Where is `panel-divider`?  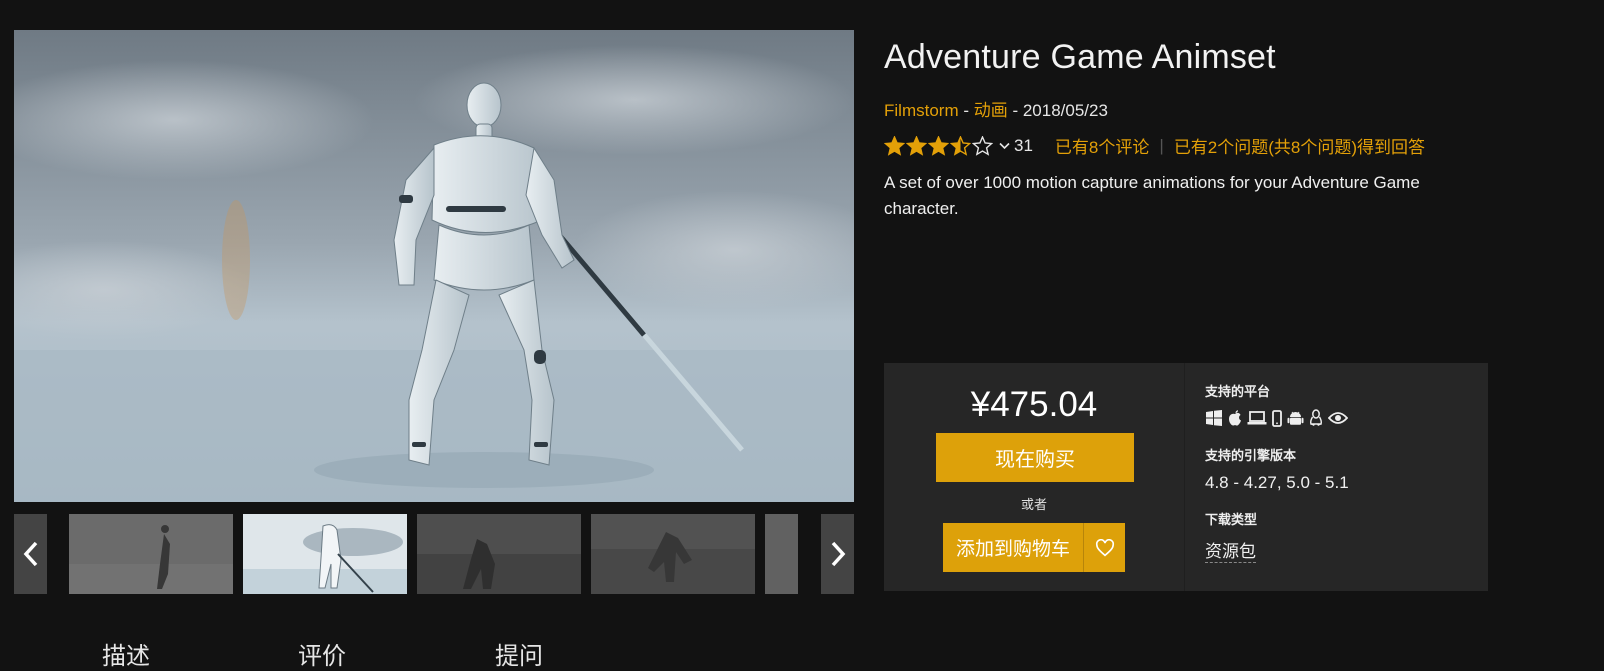
panel-divider is located at coordinates (1184, 477).